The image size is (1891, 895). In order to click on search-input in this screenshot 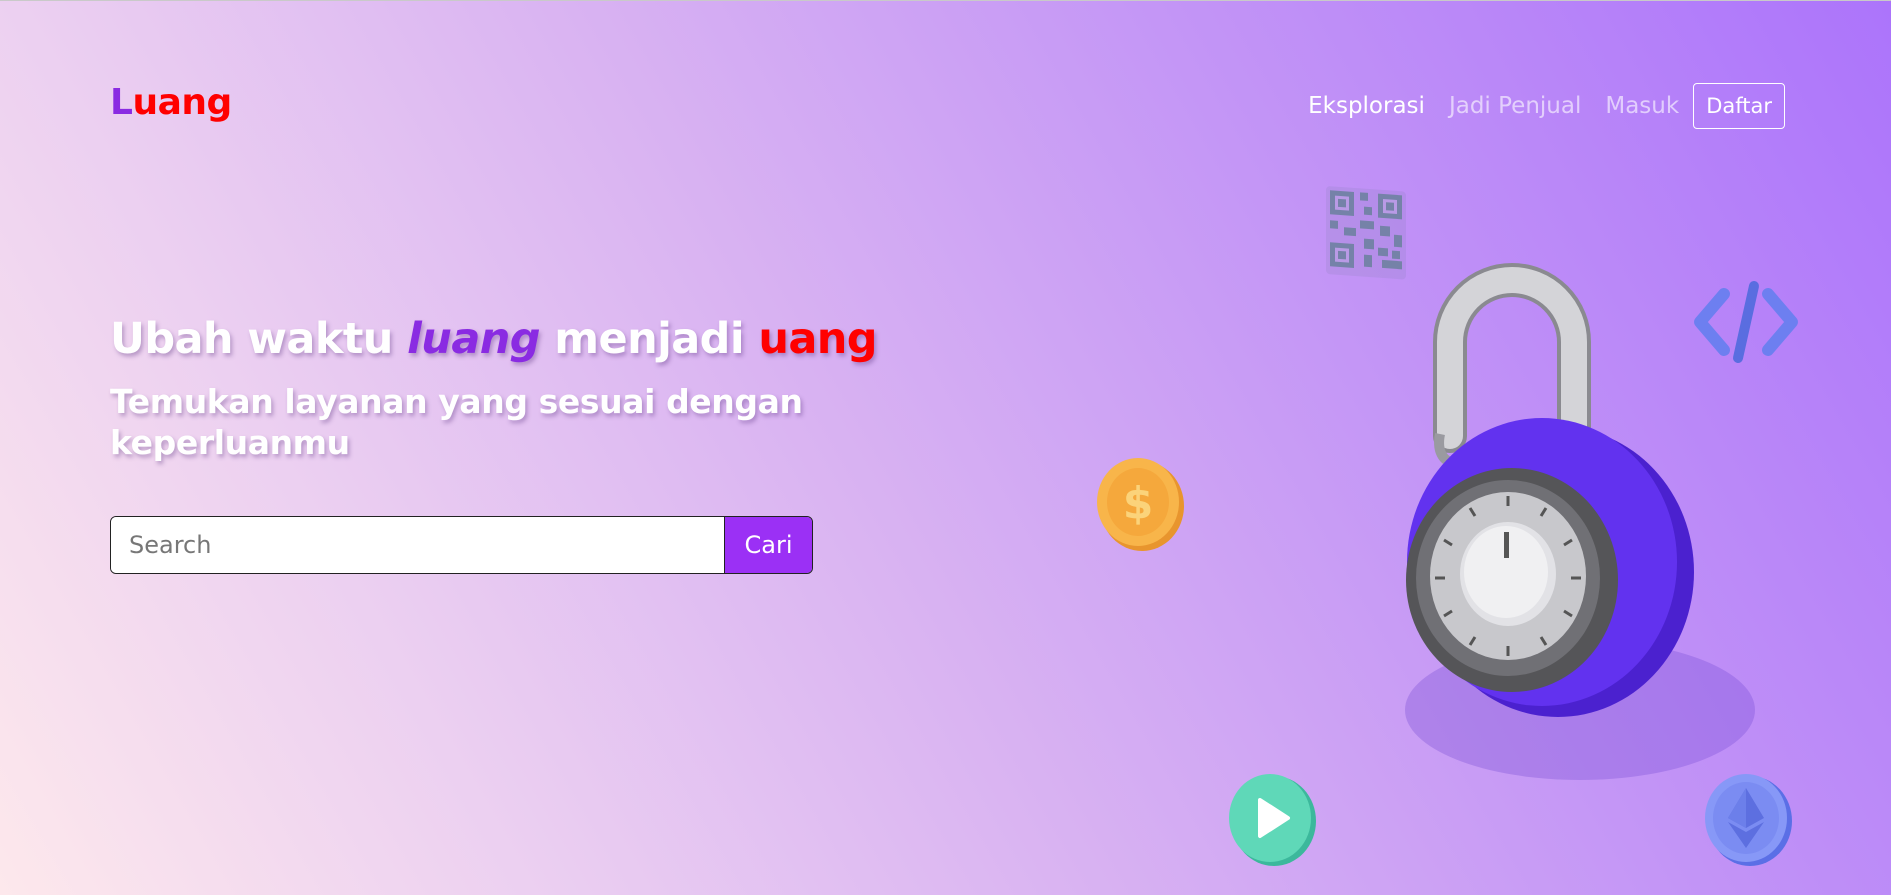, I will do `click(417, 545)`.